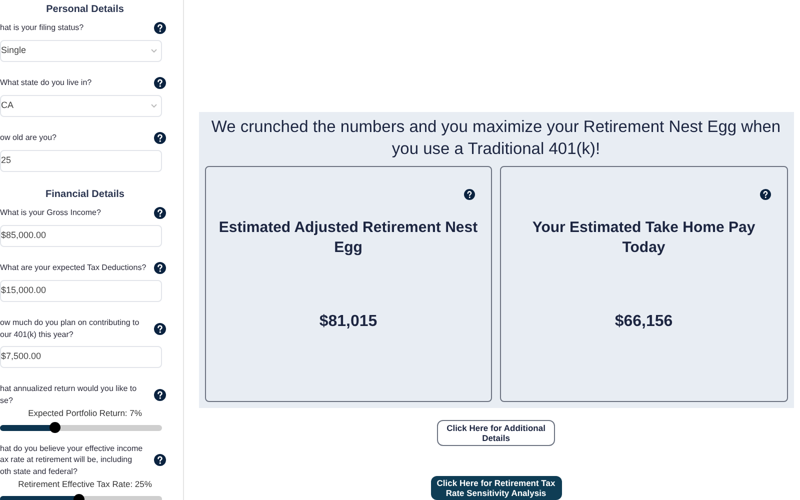 The width and height of the screenshot is (800, 500). What do you see at coordinates (81, 51) in the screenshot?
I see `select-field: Single` at bounding box center [81, 51].